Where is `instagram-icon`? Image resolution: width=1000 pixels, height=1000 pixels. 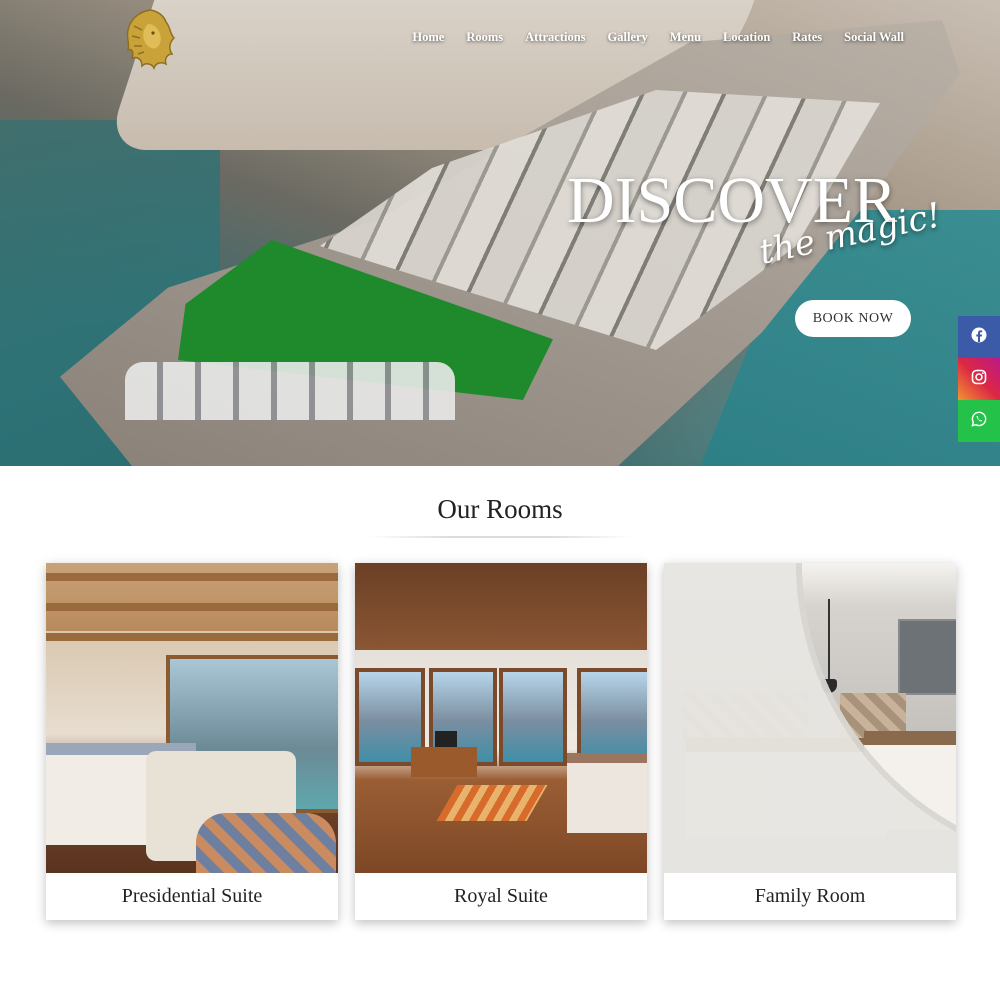 instagram-icon is located at coordinates (979, 379).